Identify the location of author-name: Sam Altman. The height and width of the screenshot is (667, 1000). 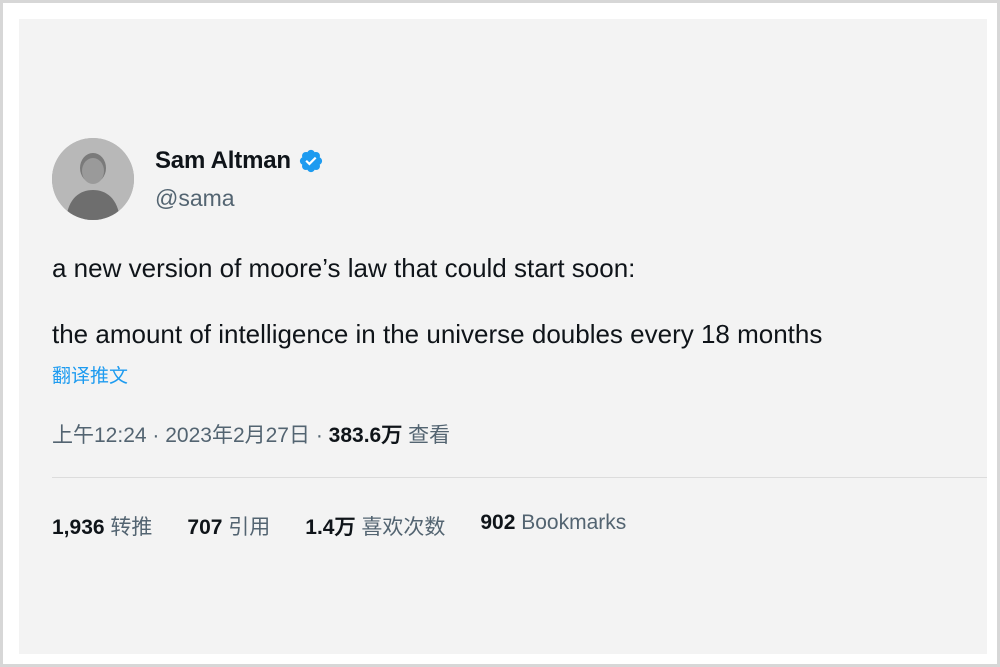
(223, 161).